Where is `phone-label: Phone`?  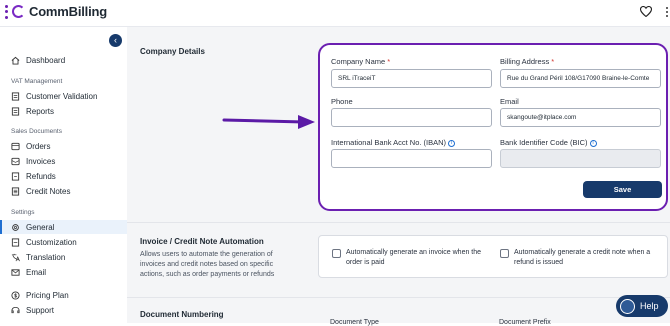 phone-label: Phone is located at coordinates (342, 101).